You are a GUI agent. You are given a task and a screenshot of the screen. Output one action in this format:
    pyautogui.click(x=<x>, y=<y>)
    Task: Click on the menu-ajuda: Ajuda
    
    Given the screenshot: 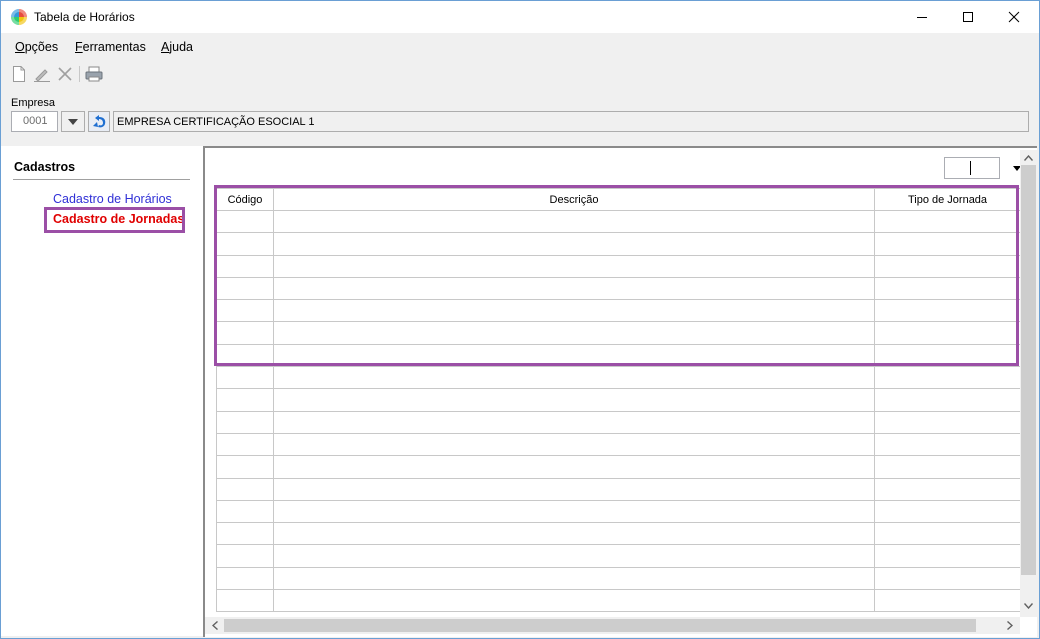 What is the action you would take?
    pyautogui.click(x=177, y=47)
    